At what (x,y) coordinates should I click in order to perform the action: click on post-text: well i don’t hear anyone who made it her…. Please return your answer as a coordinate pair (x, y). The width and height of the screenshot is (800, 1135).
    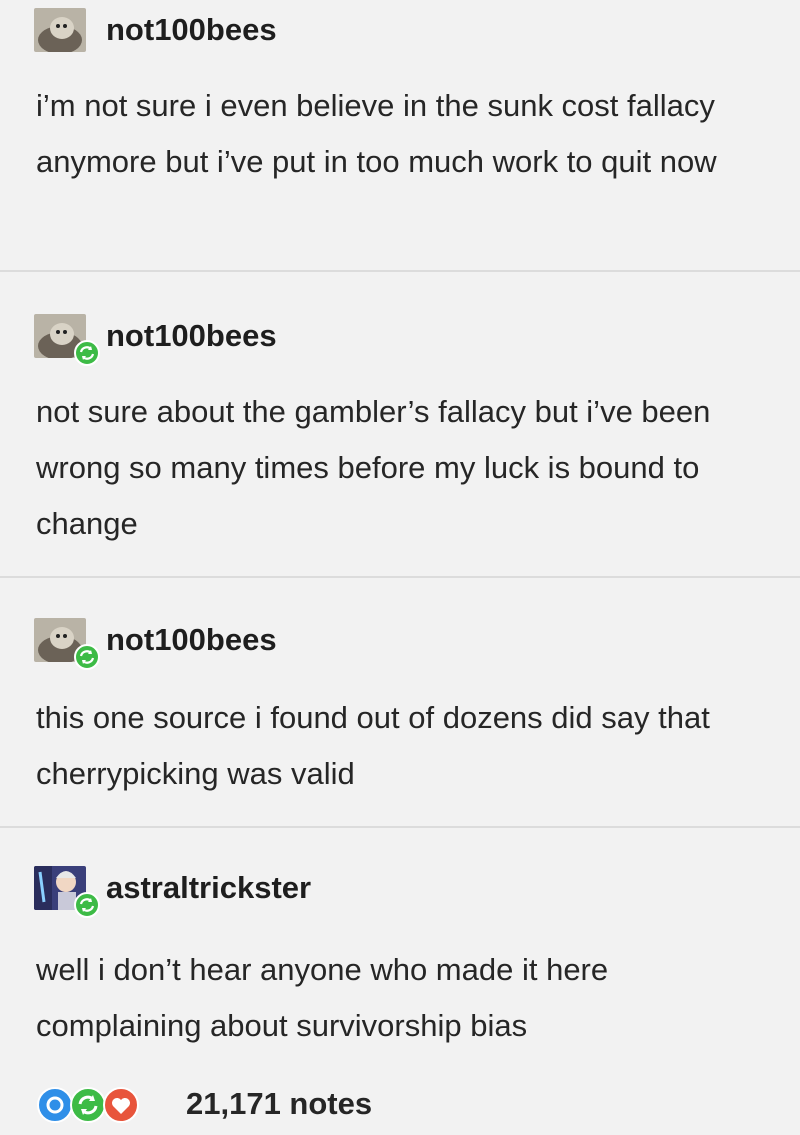
    Looking at the image, I should click on (322, 997).